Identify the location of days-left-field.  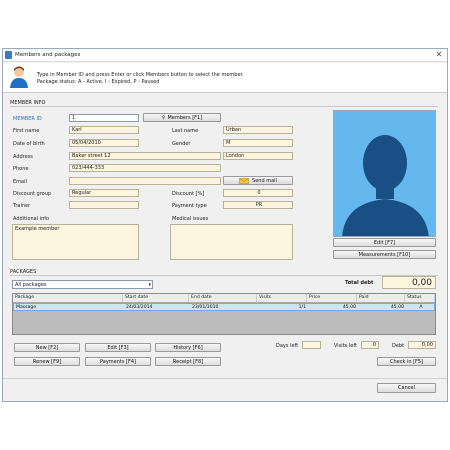
(311, 345).